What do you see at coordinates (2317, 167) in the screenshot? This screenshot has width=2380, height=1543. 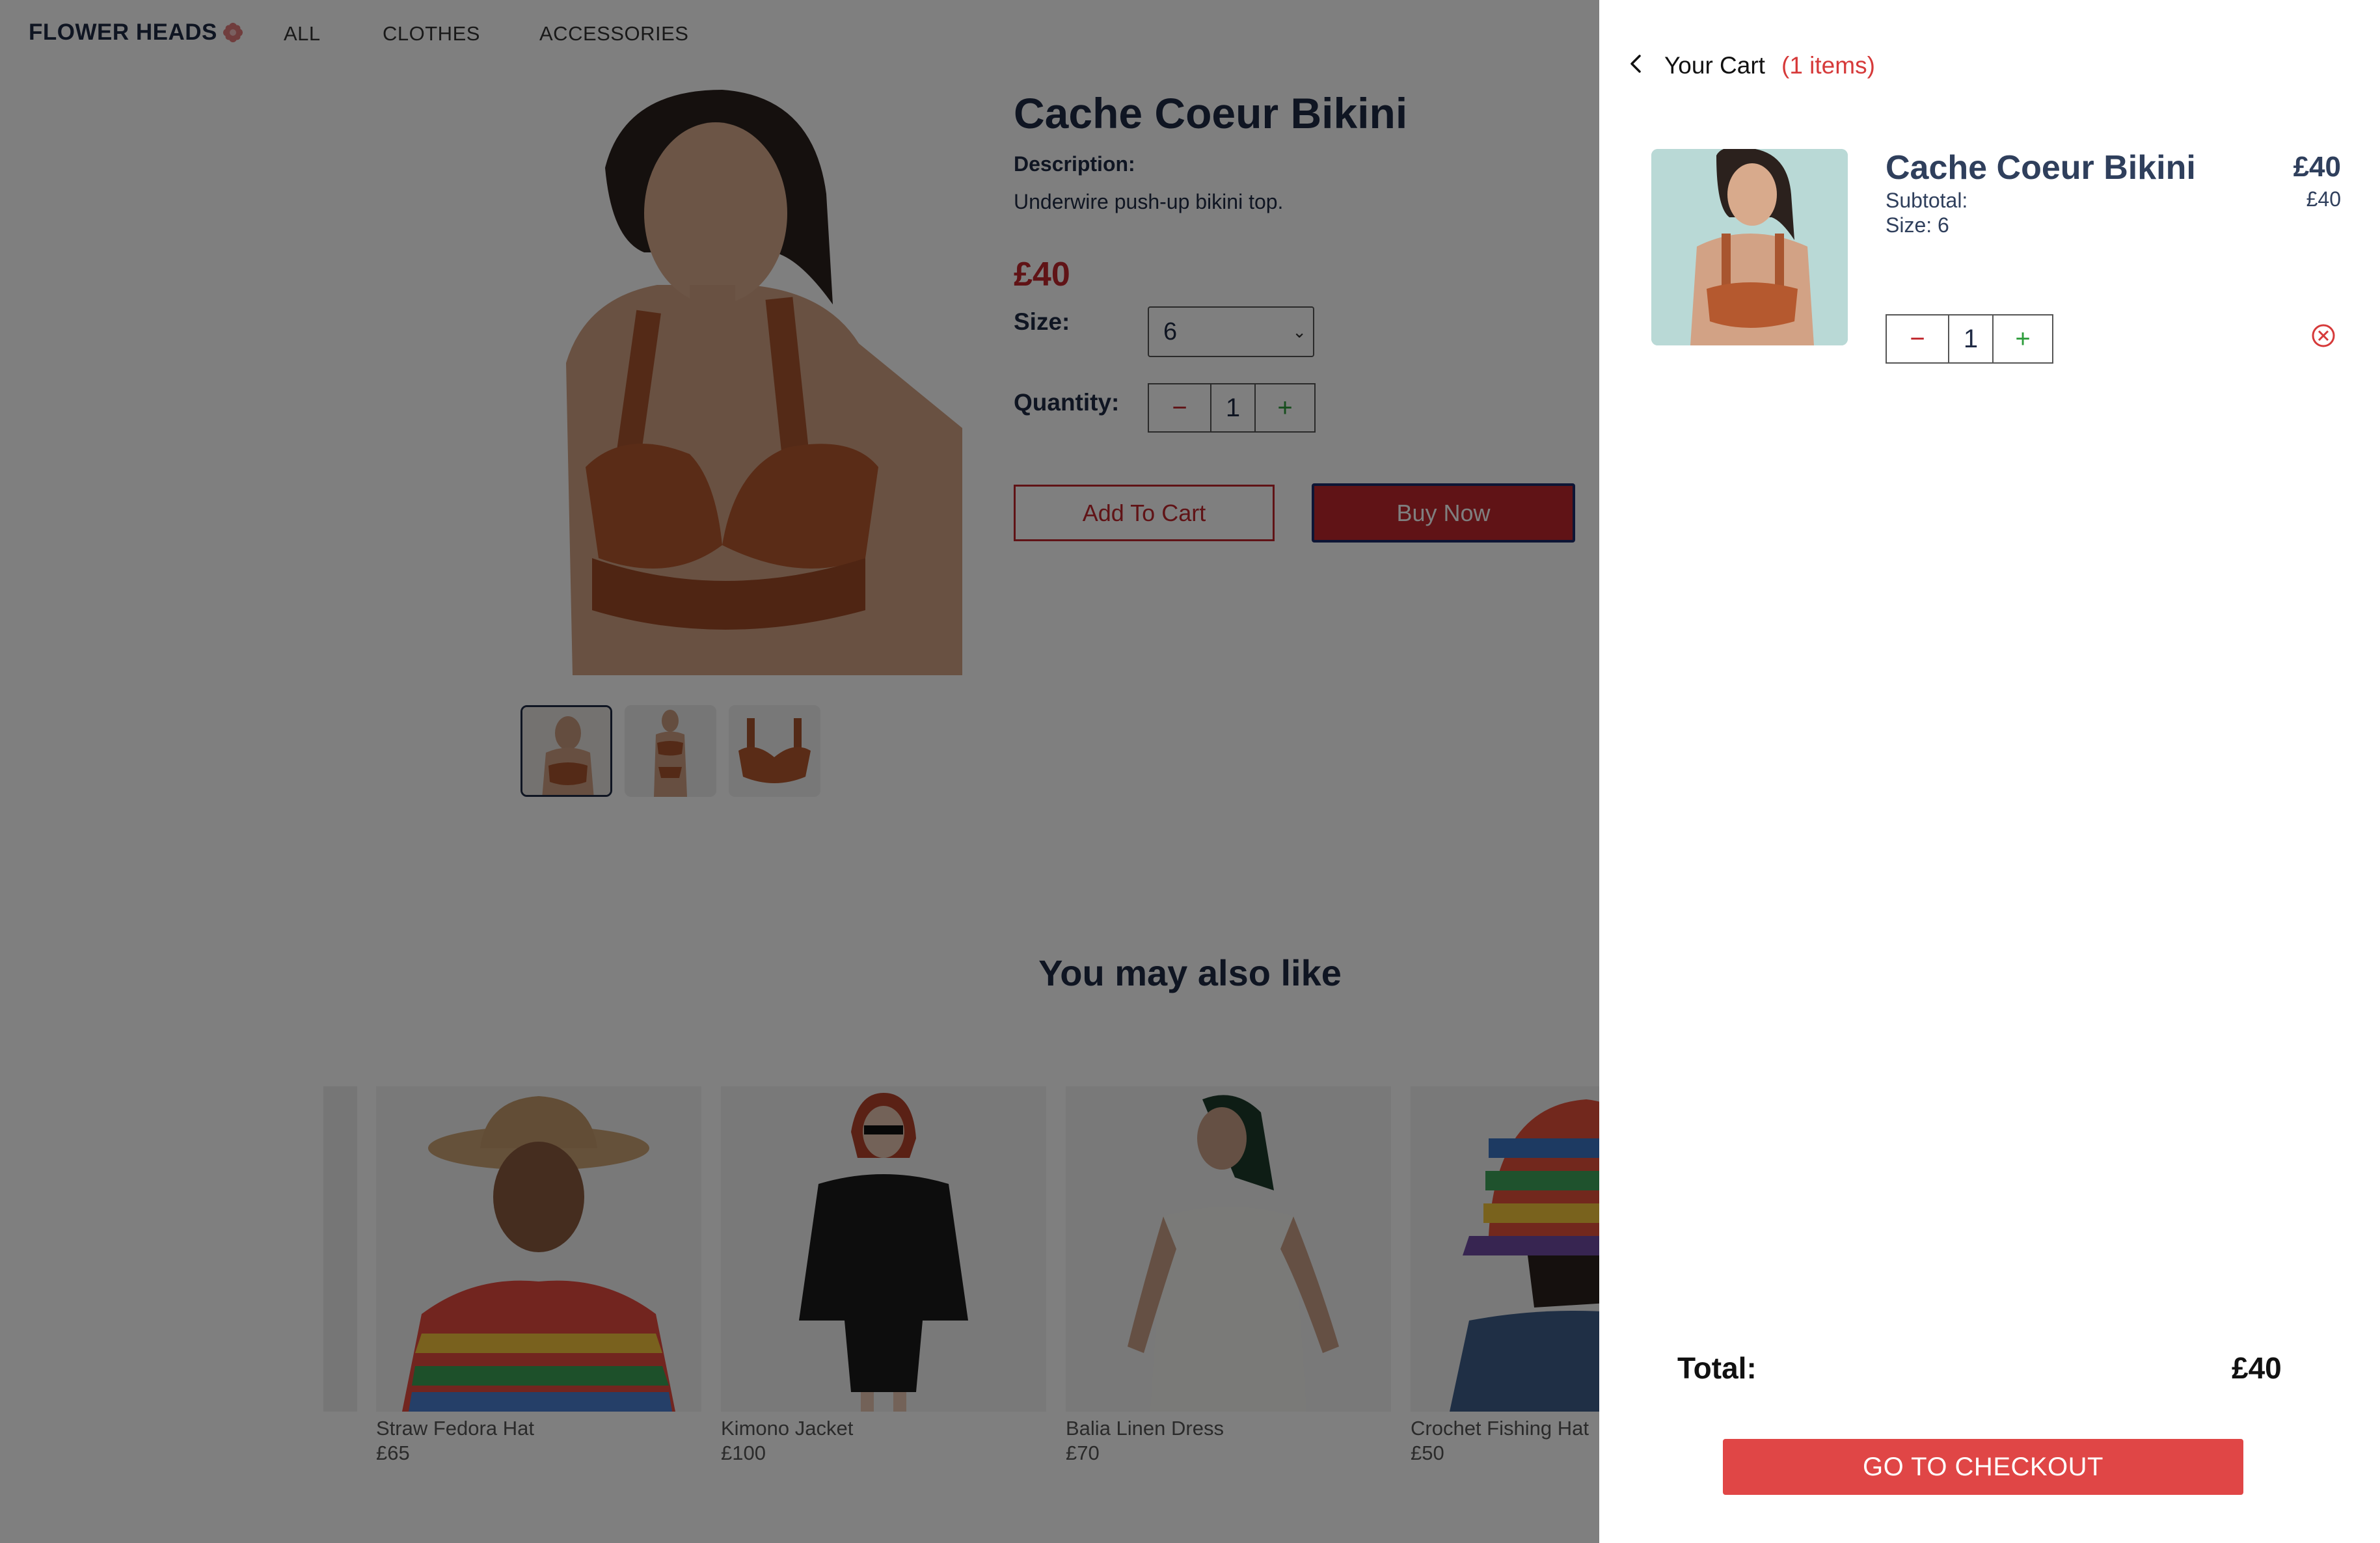 I see `cart-item-price: £40` at bounding box center [2317, 167].